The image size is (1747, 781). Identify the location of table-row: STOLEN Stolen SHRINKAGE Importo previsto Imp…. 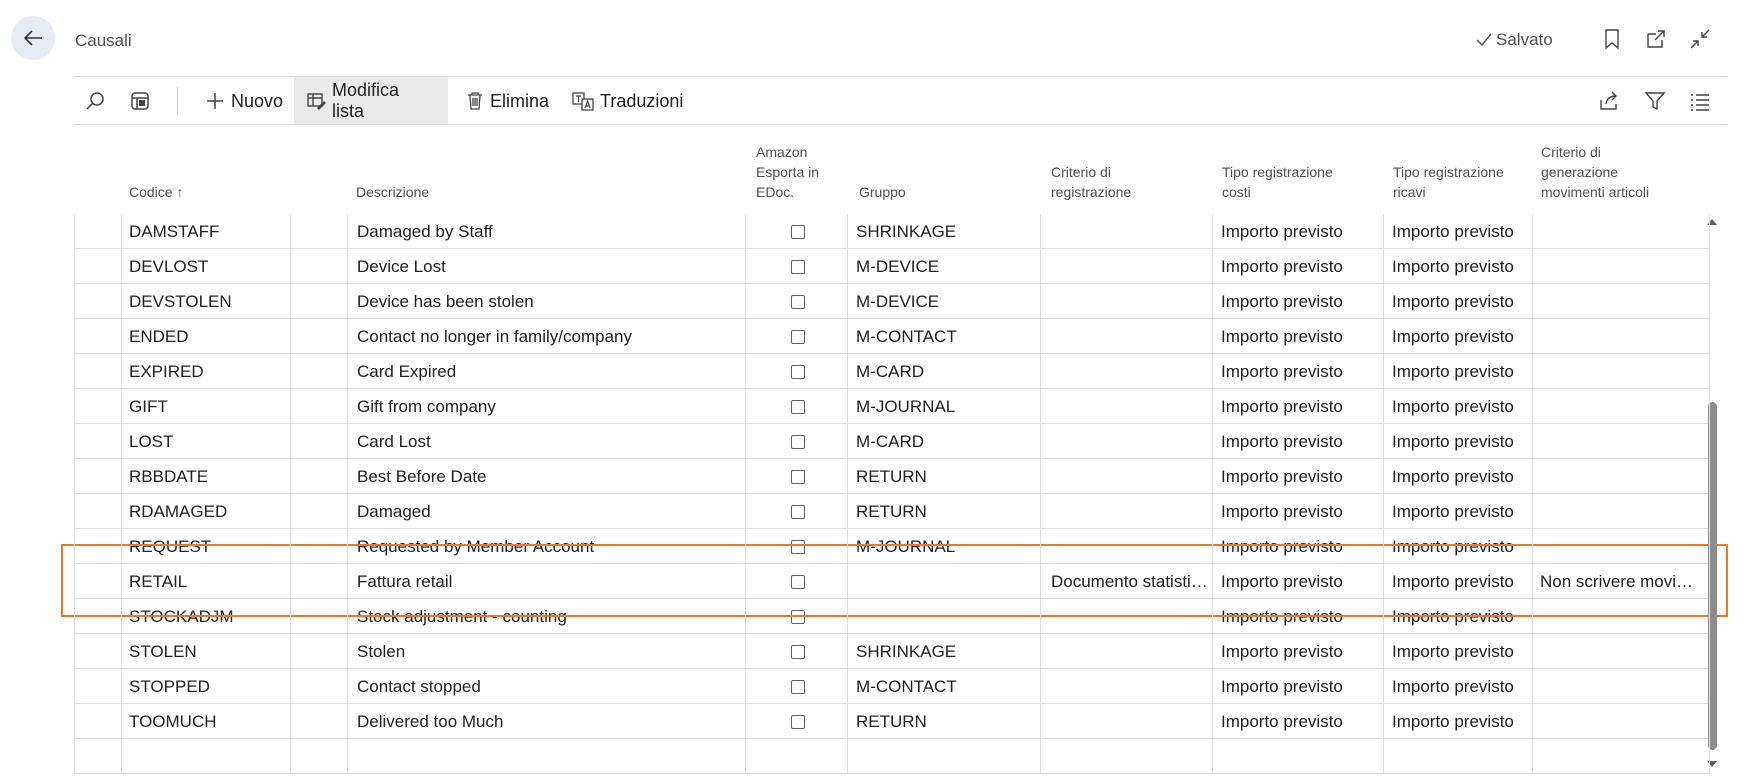
(891, 651).